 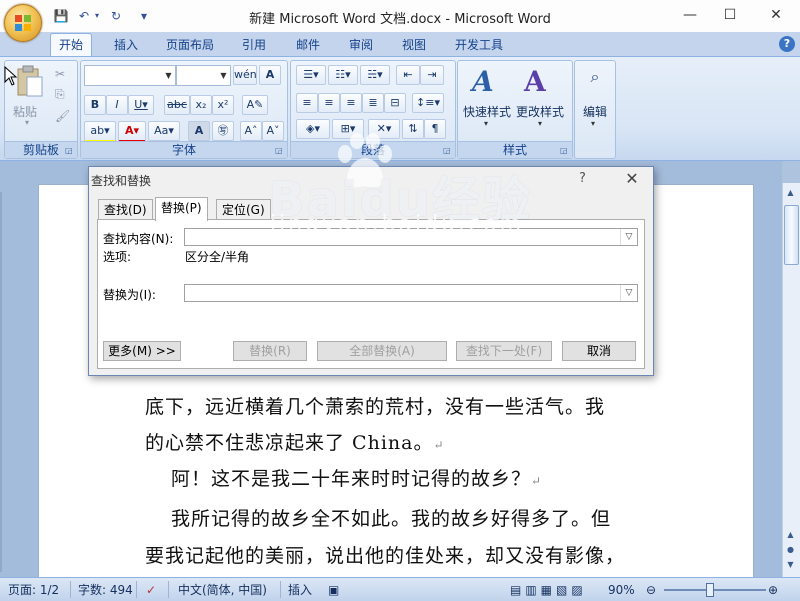 What do you see at coordinates (27, 122) in the screenshot?
I see `paste-dropdown-icon: ▾` at bounding box center [27, 122].